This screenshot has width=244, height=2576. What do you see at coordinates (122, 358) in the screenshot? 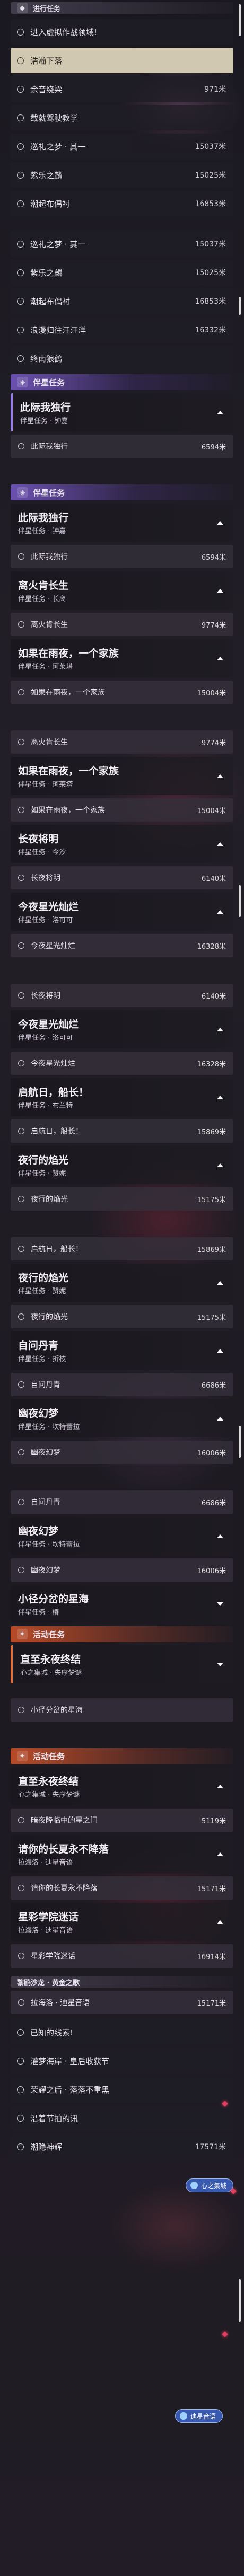
I see `quest-item: 终南狼鹤` at bounding box center [122, 358].